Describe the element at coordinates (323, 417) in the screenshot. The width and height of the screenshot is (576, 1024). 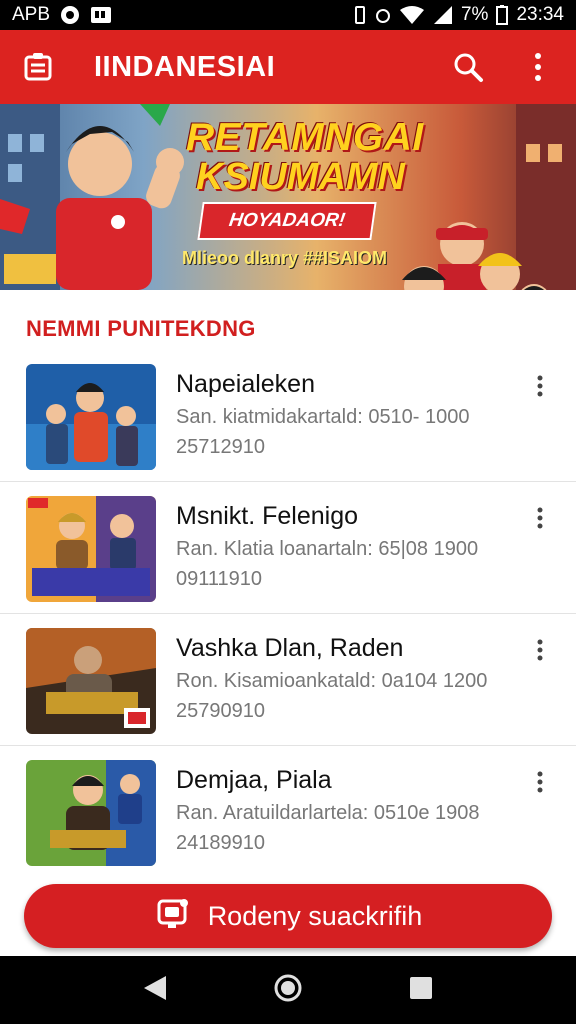
I see `list-item-meta: San. kiatmidakartald: 0510- 1000` at that location.